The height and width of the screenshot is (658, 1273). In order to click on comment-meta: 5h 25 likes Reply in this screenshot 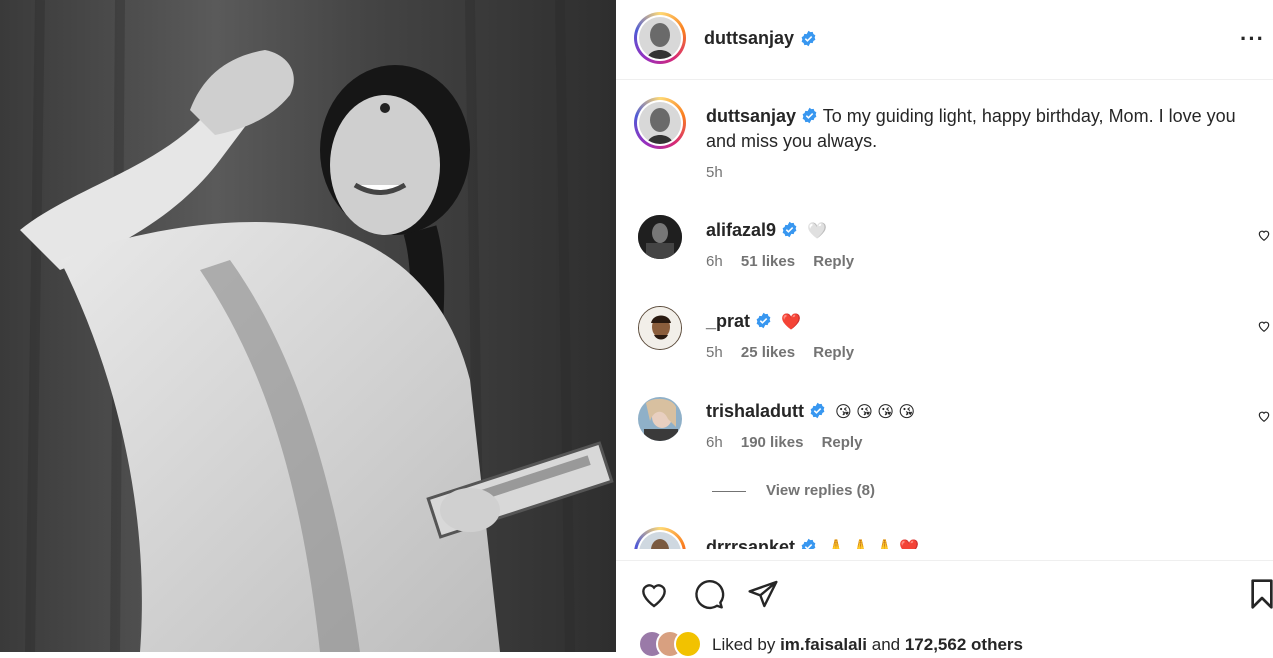, I will do `click(780, 352)`.